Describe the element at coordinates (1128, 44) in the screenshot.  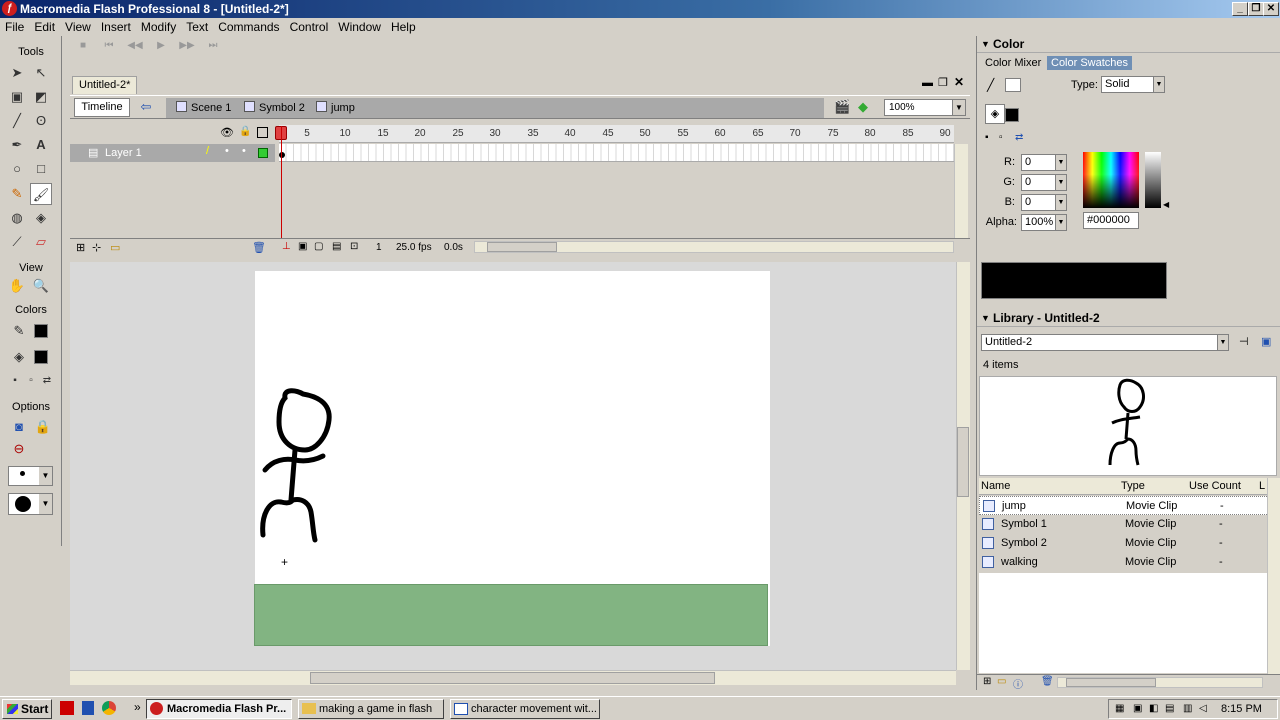
I see `color-panel-header: ▼ Color` at that location.